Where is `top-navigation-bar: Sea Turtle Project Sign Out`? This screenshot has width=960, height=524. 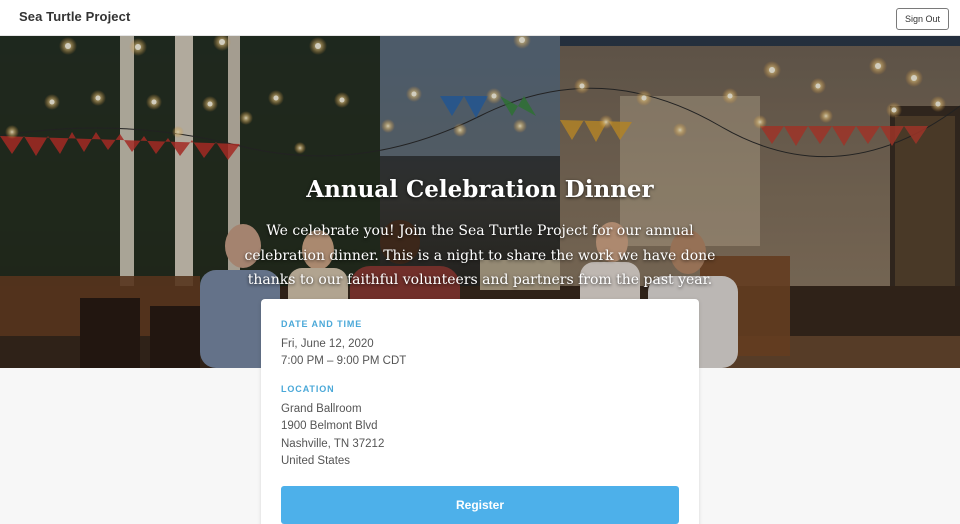
top-navigation-bar: Sea Turtle Project Sign Out is located at coordinates (480, 18).